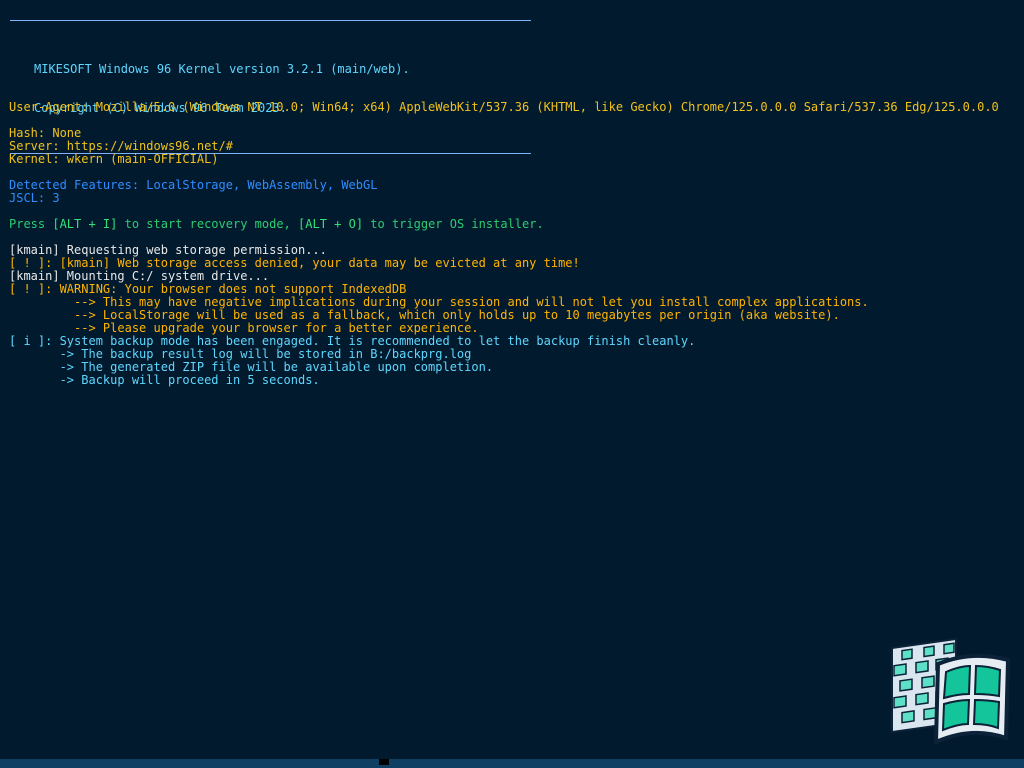  Describe the element at coordinates (164, 380) in the screenshot. I see `log-info-detail: -> Backup will proceed in 5 seconds.` at that location.